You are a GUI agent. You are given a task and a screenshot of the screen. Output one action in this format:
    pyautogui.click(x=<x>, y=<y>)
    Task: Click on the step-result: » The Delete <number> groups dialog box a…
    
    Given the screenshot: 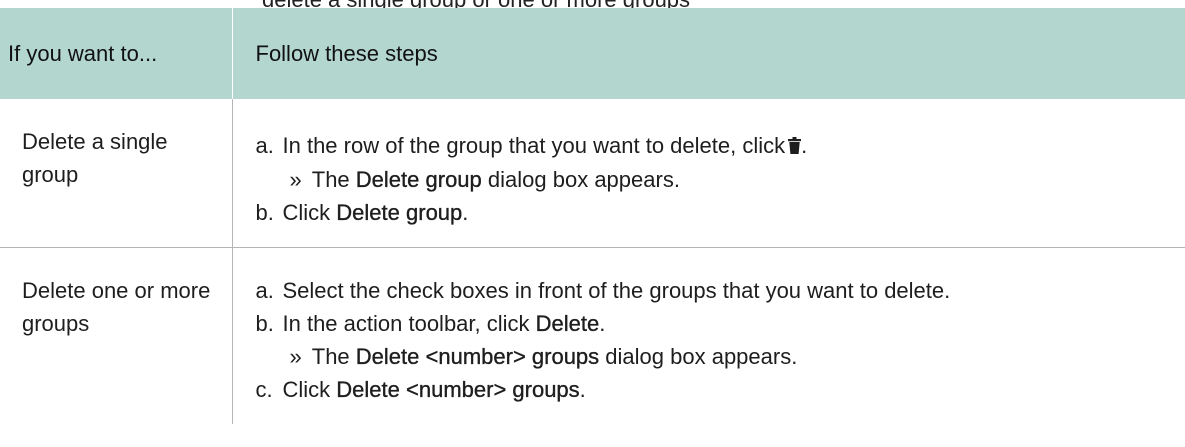 What is the action you would take?
    pyautogui.click(x=720, y=356)
    